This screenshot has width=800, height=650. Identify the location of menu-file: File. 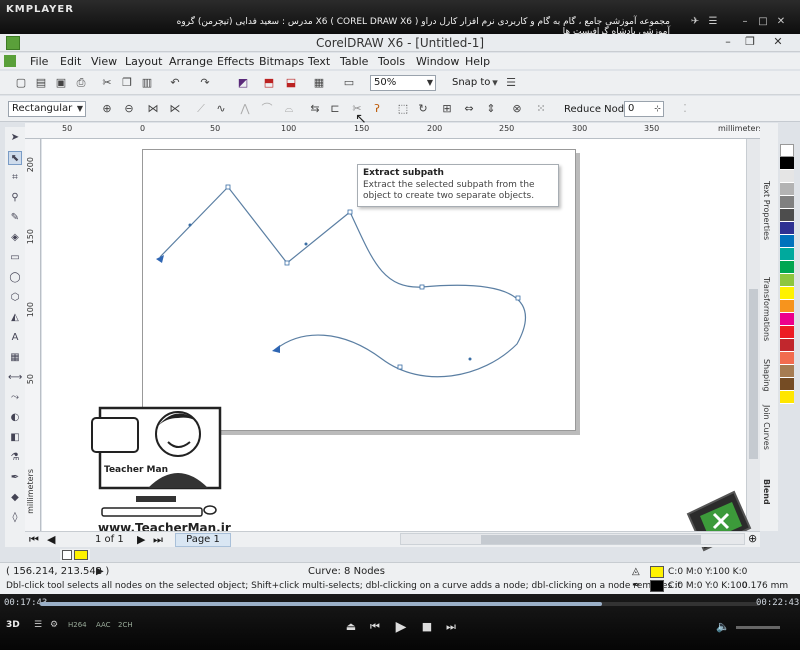
(39, 61).